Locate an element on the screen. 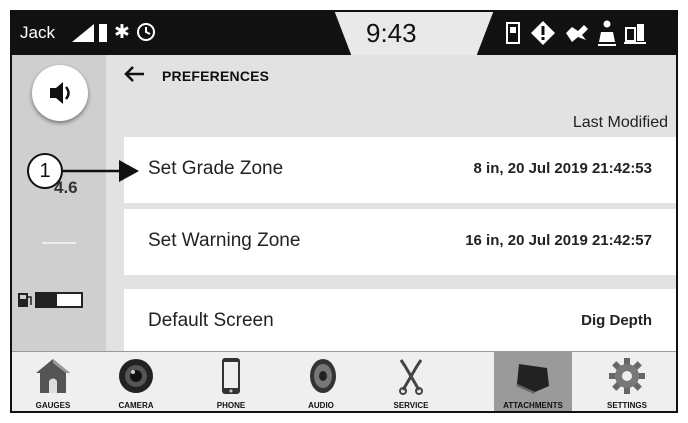 The image size is (688, 423). list-item-label: Set Warning Zone is located at coordinates (224, 240).